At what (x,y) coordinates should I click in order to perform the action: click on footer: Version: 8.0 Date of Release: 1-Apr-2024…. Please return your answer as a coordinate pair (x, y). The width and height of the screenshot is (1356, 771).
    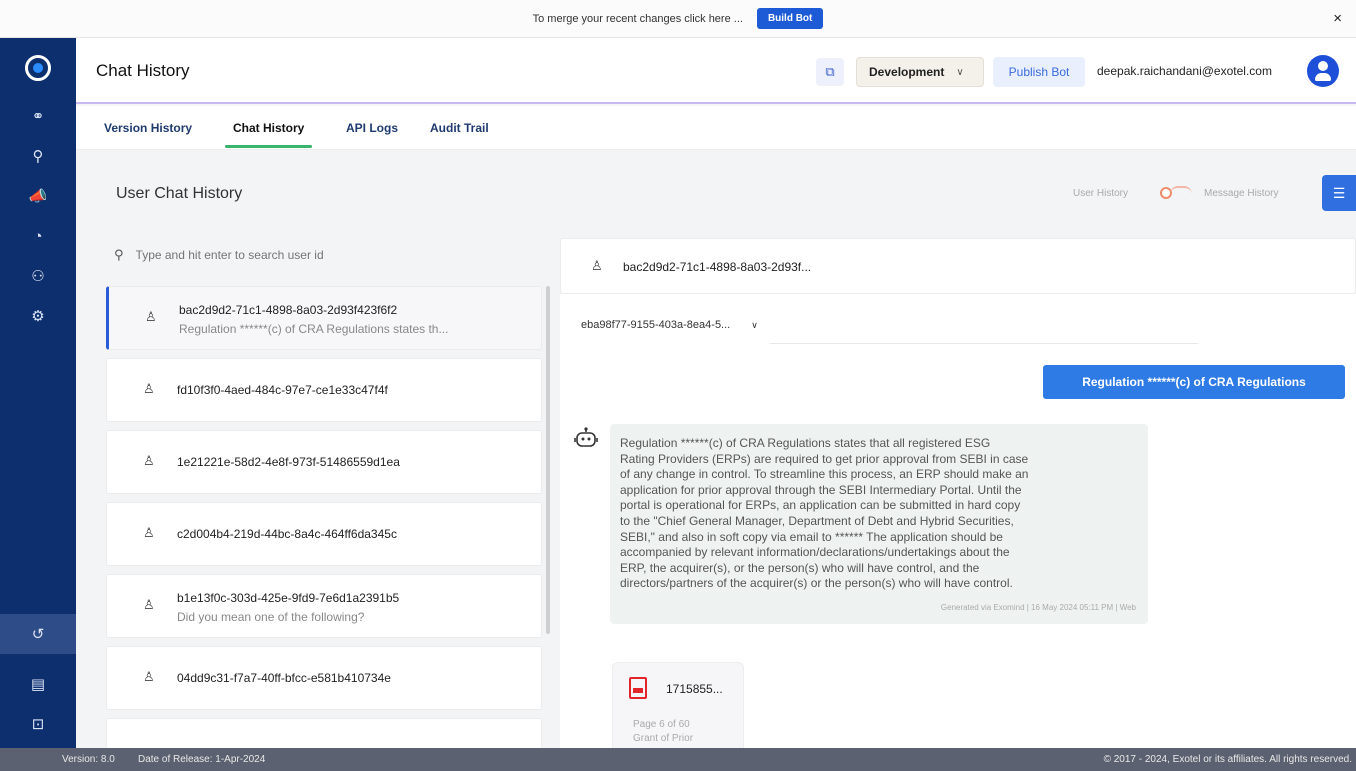
    Looking at the image, I should click on (678, 759).